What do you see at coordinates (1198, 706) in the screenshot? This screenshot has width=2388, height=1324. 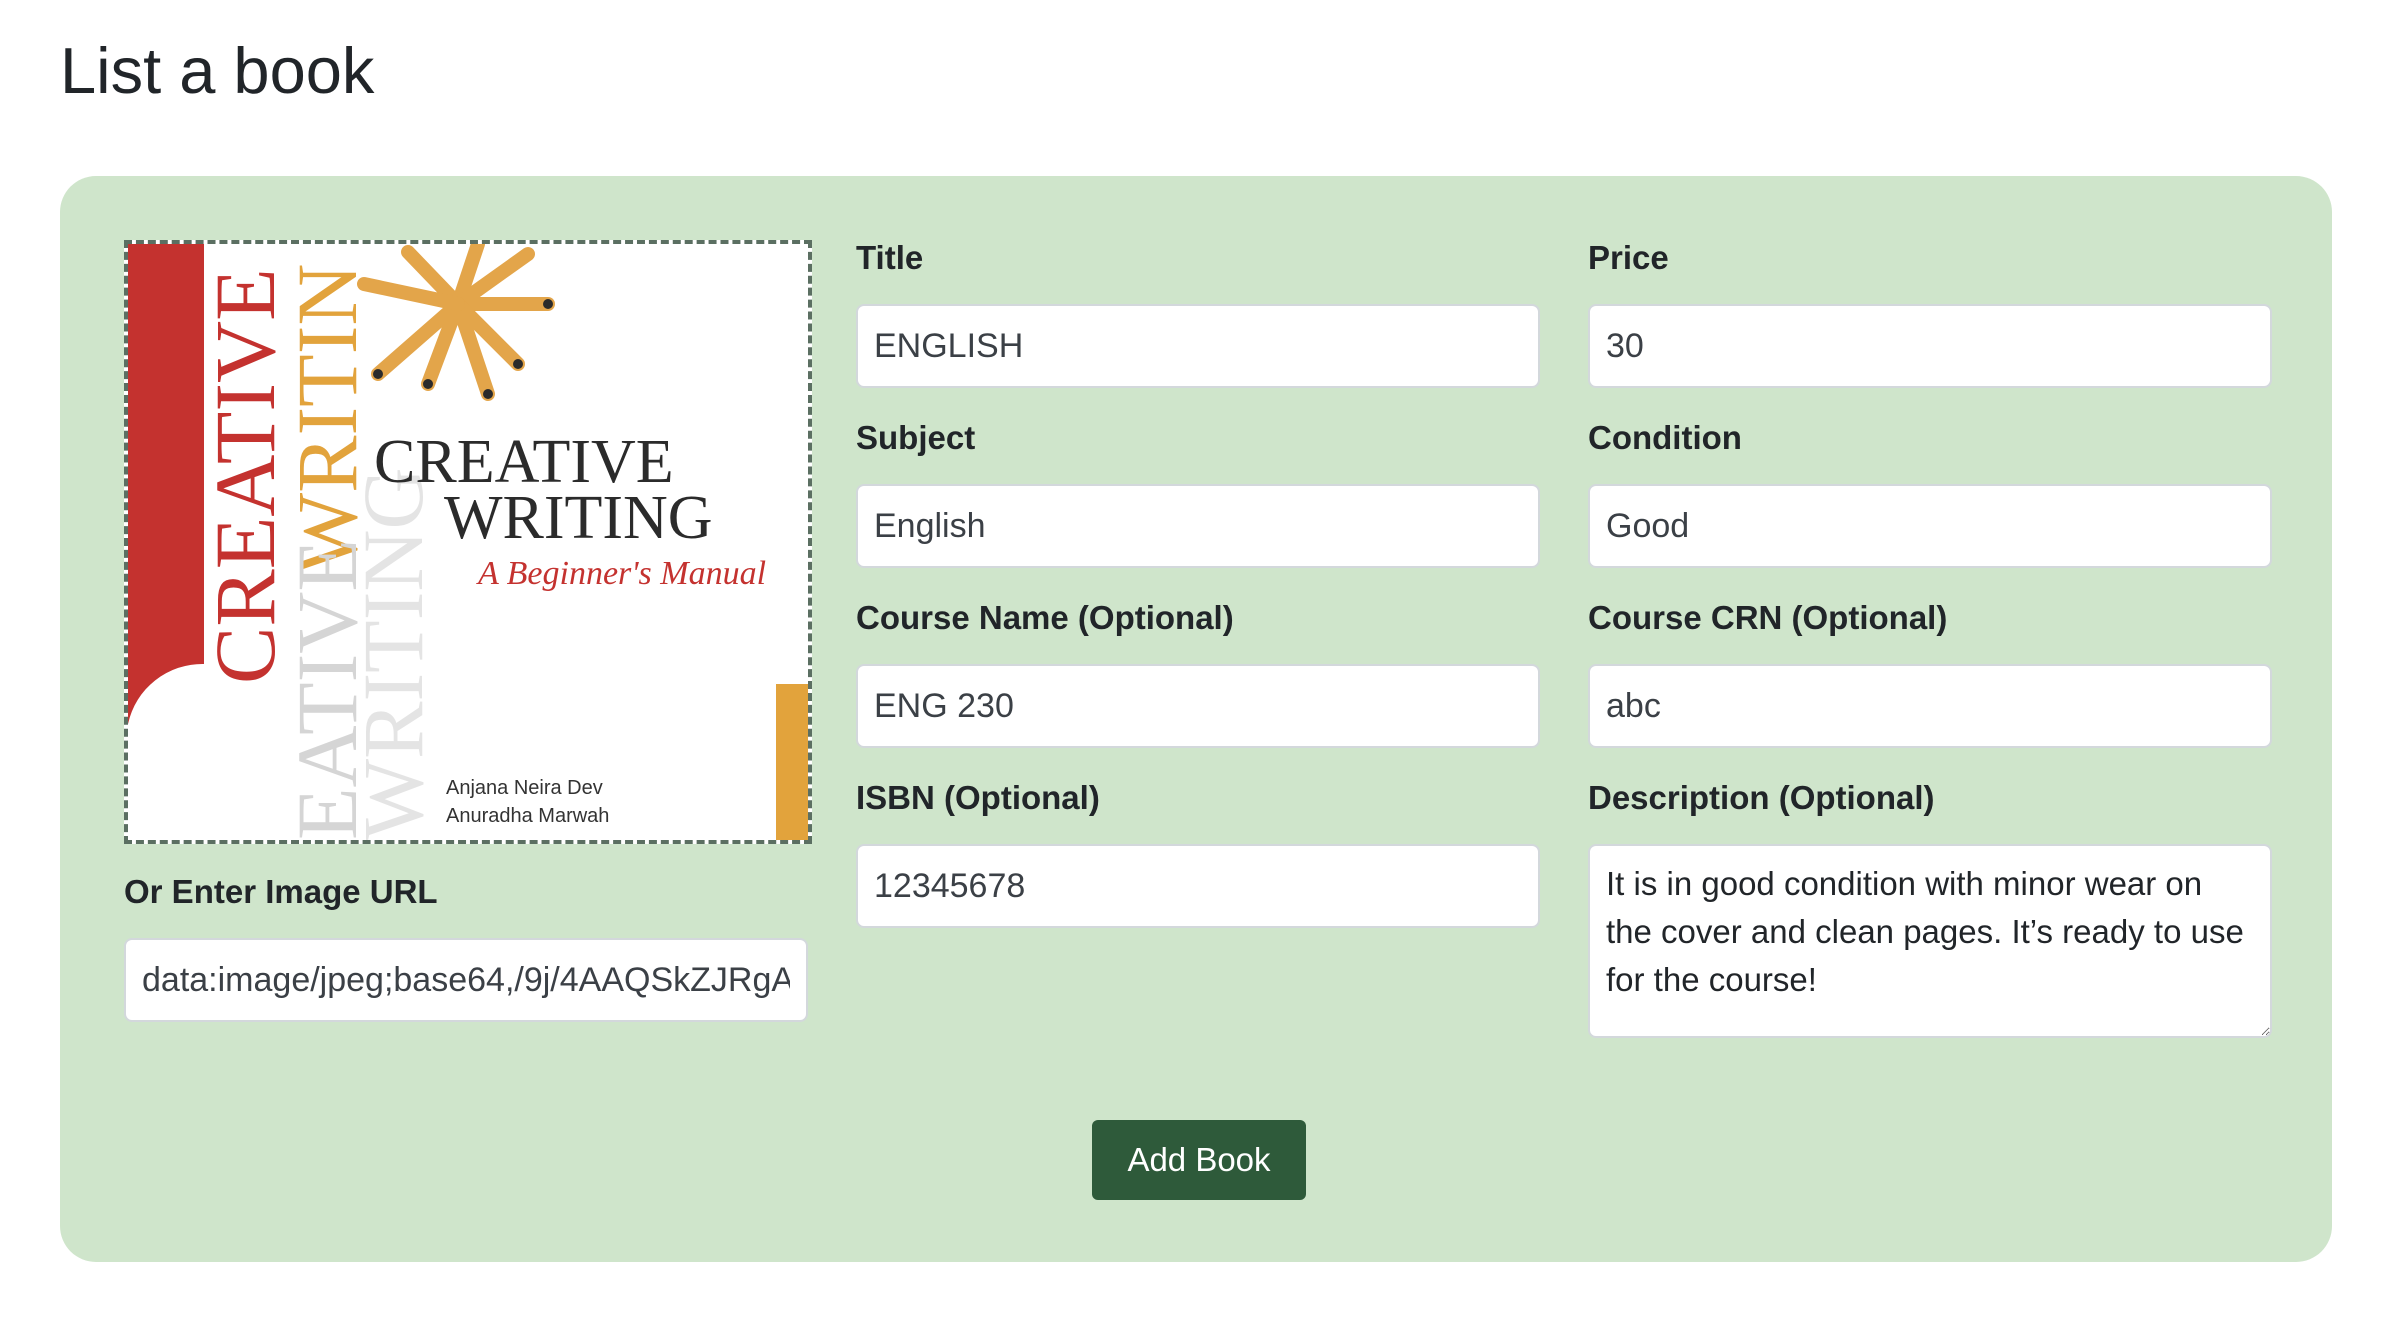 I see `course-name-input` at bounding box center [1198, 706].